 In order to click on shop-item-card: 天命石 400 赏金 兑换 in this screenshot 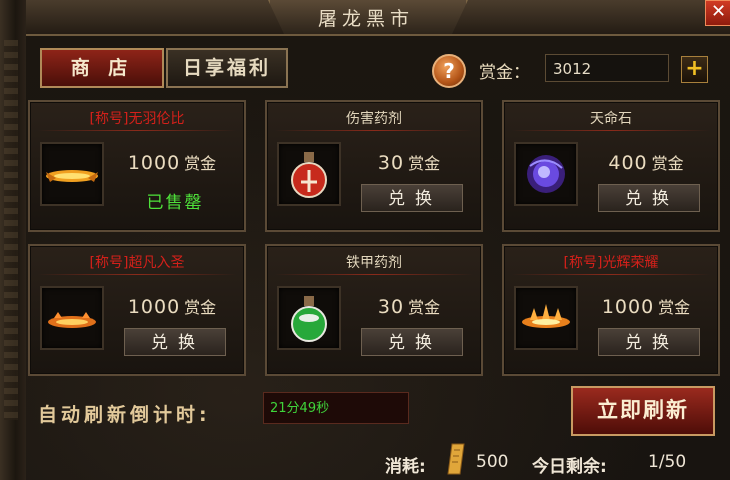, I will do `click(611, 166)`.